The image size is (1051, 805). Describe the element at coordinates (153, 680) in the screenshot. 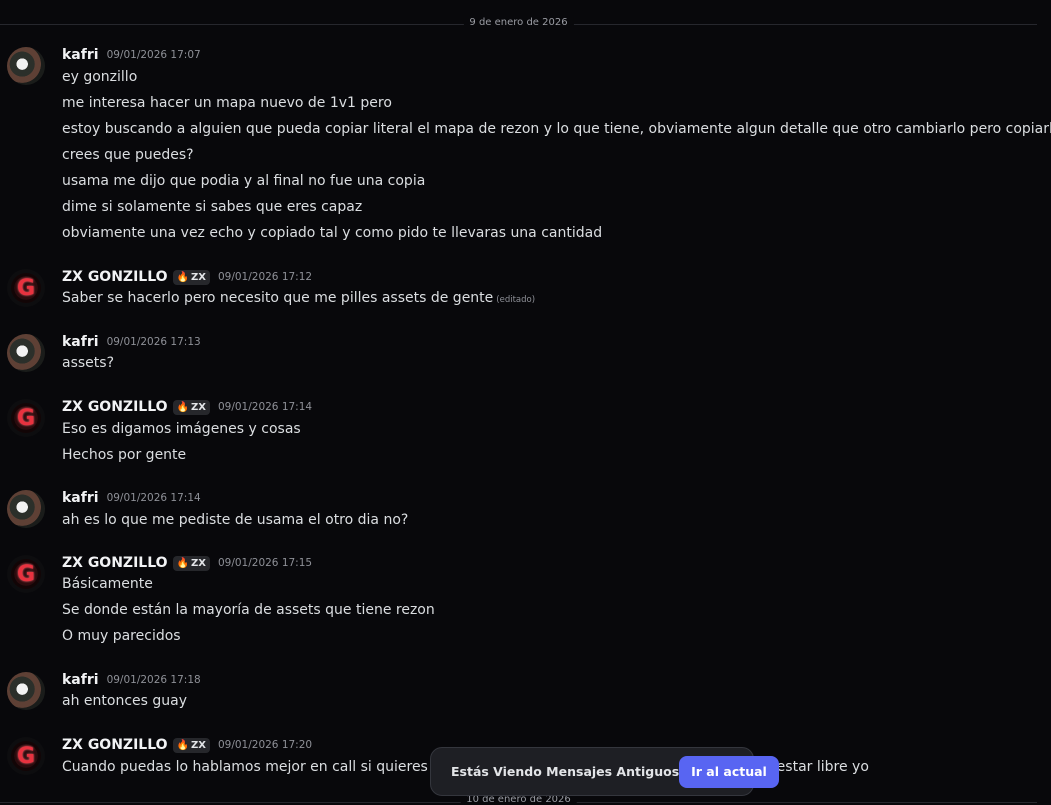

I see `timestamp: 09/01/2026 17:18` at that location.